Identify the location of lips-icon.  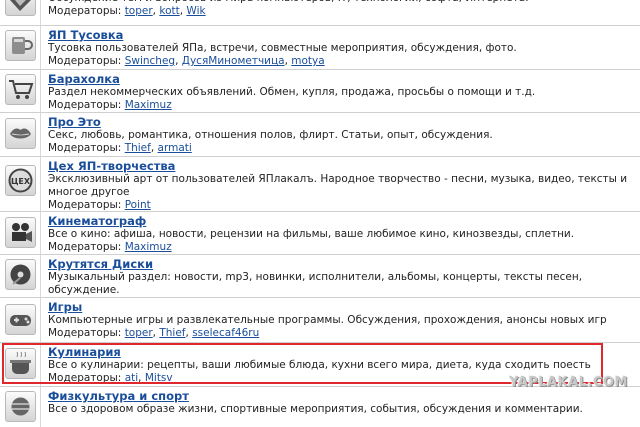
(20, 133).